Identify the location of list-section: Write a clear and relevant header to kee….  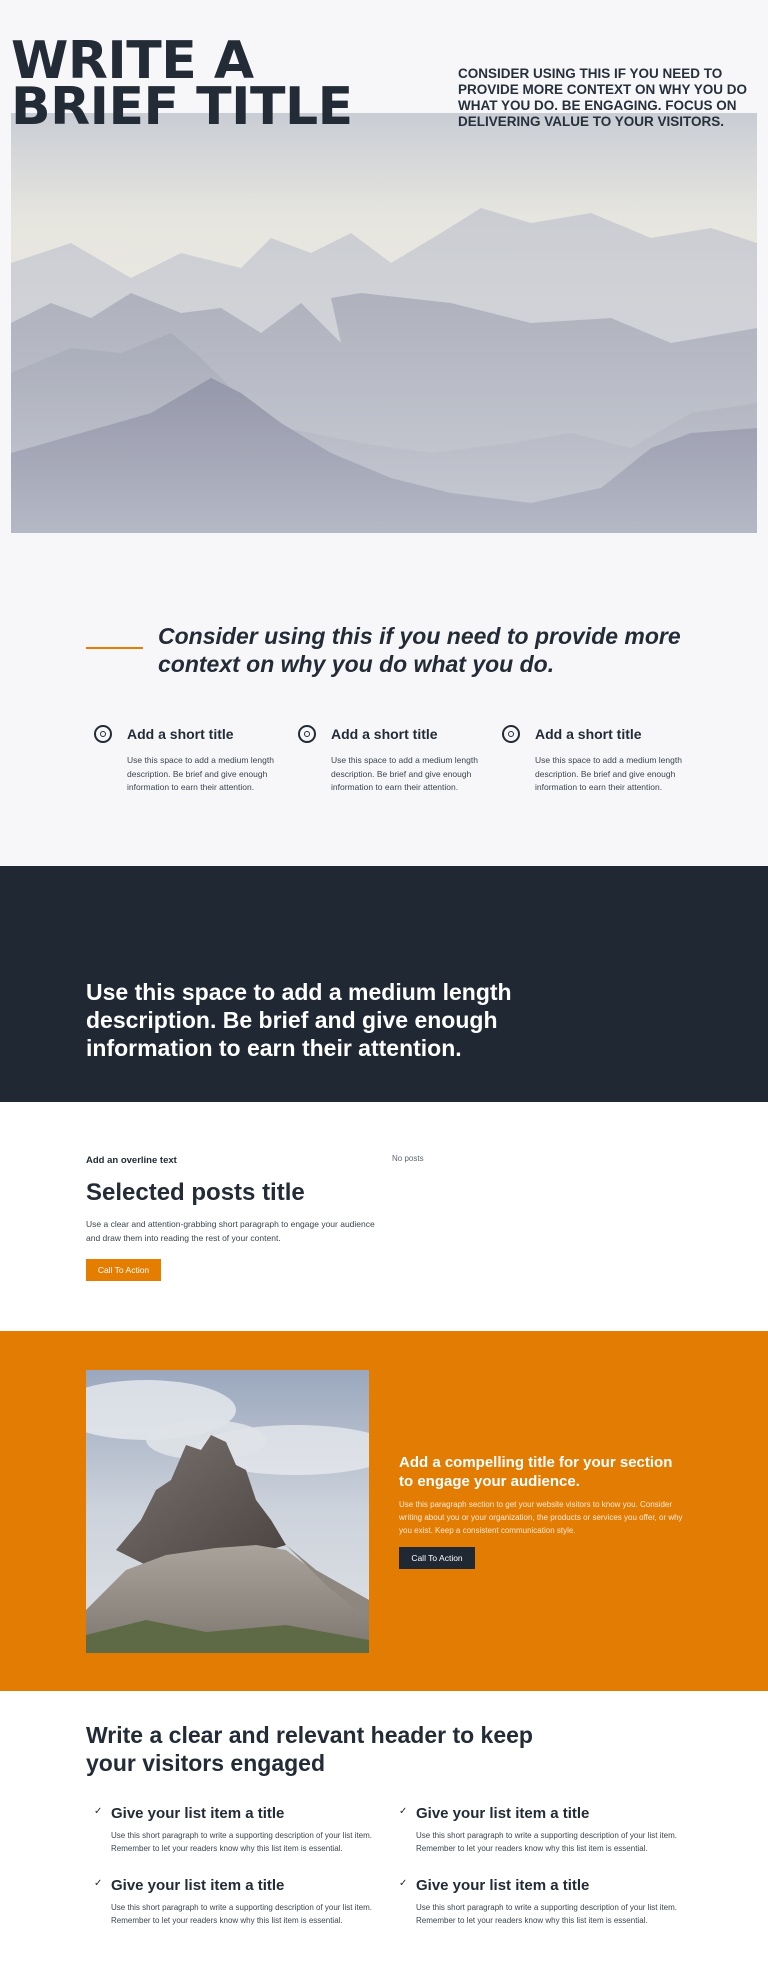
(384, 1832).